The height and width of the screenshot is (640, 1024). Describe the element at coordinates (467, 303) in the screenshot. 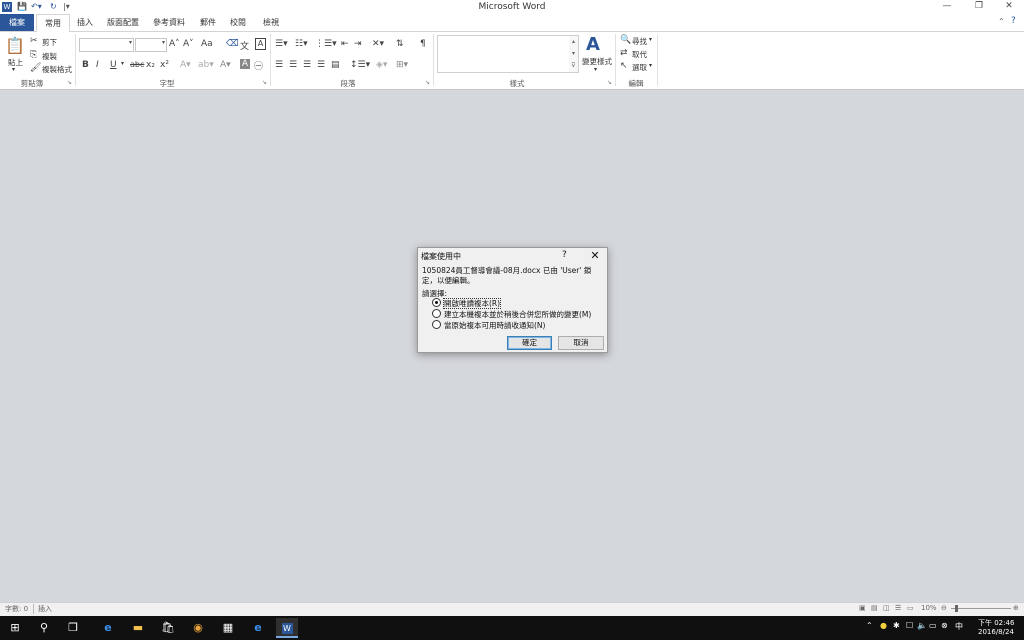

I see `option-open-read-only: 開啟唯讀複本(R)` at that location.